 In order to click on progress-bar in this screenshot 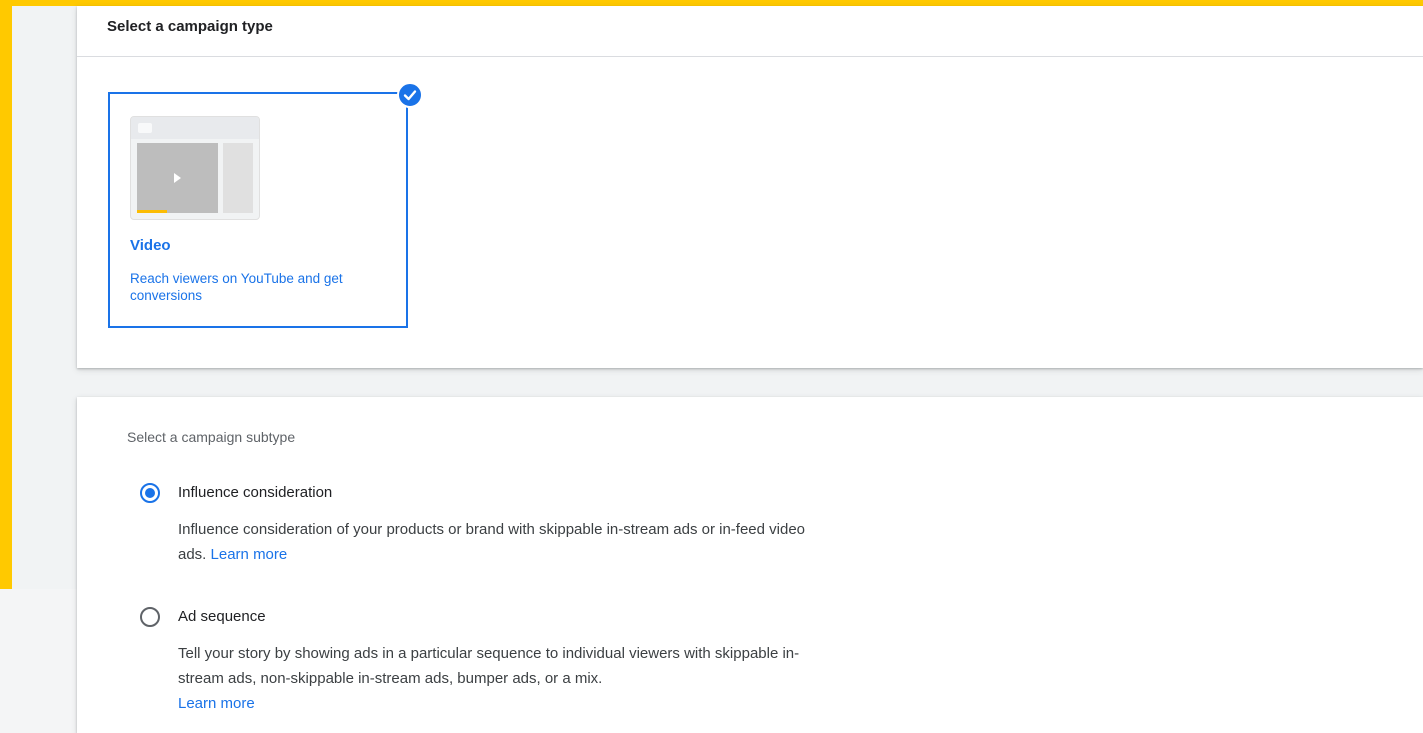, I will do `click(152, 211)`.